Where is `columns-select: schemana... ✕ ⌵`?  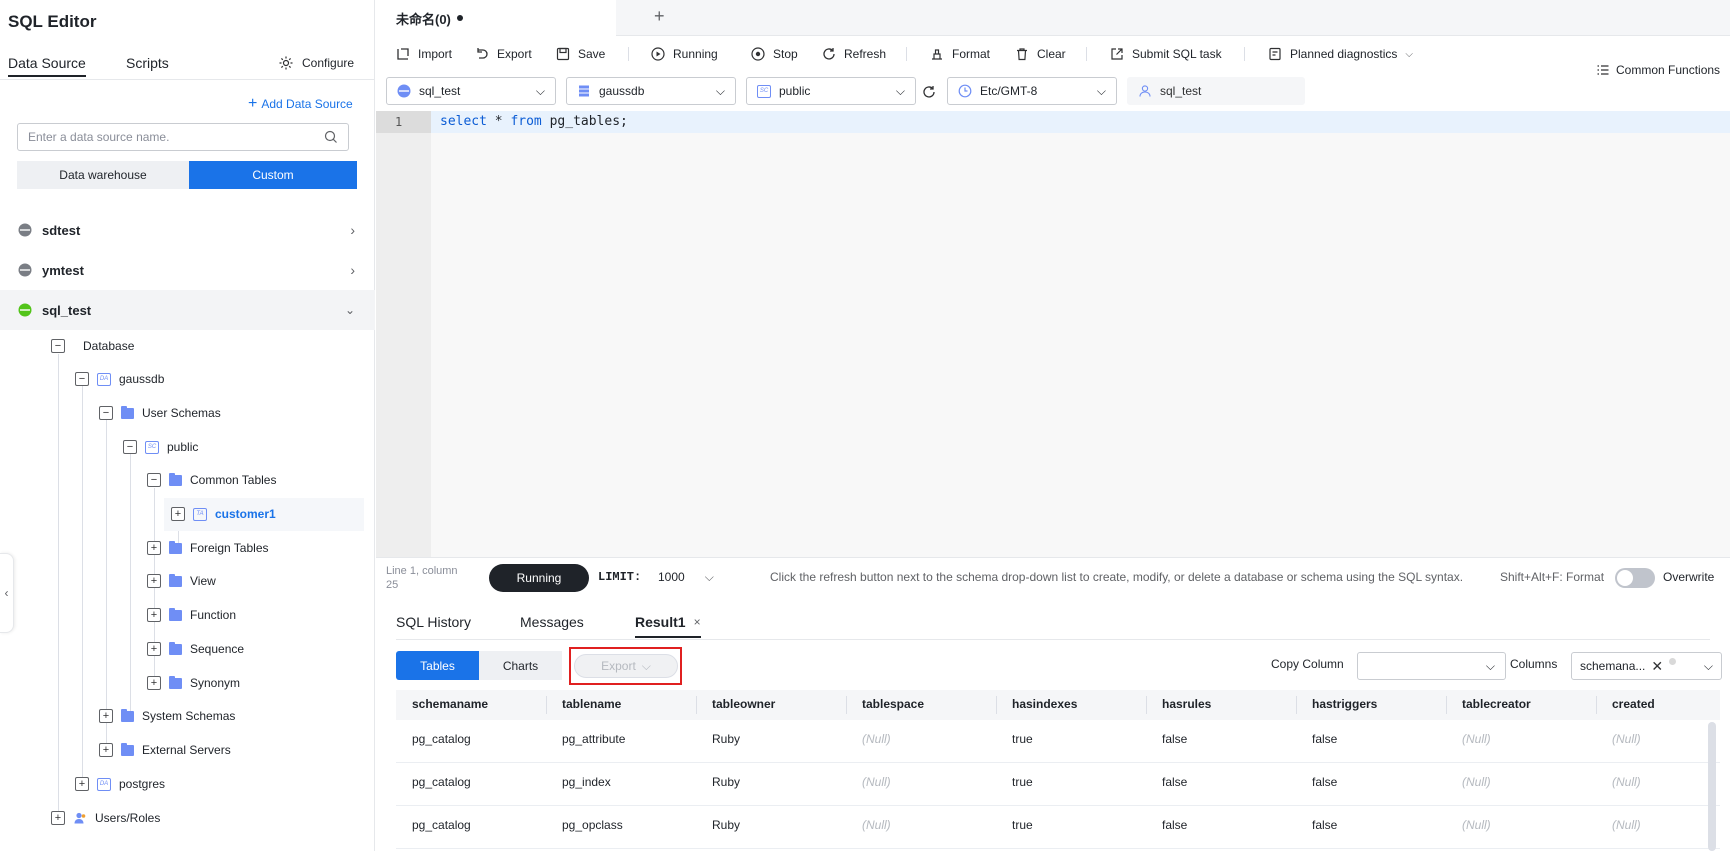 columns-select: schemana... ✕ ⌵ is located at coordinates (1646, 666).